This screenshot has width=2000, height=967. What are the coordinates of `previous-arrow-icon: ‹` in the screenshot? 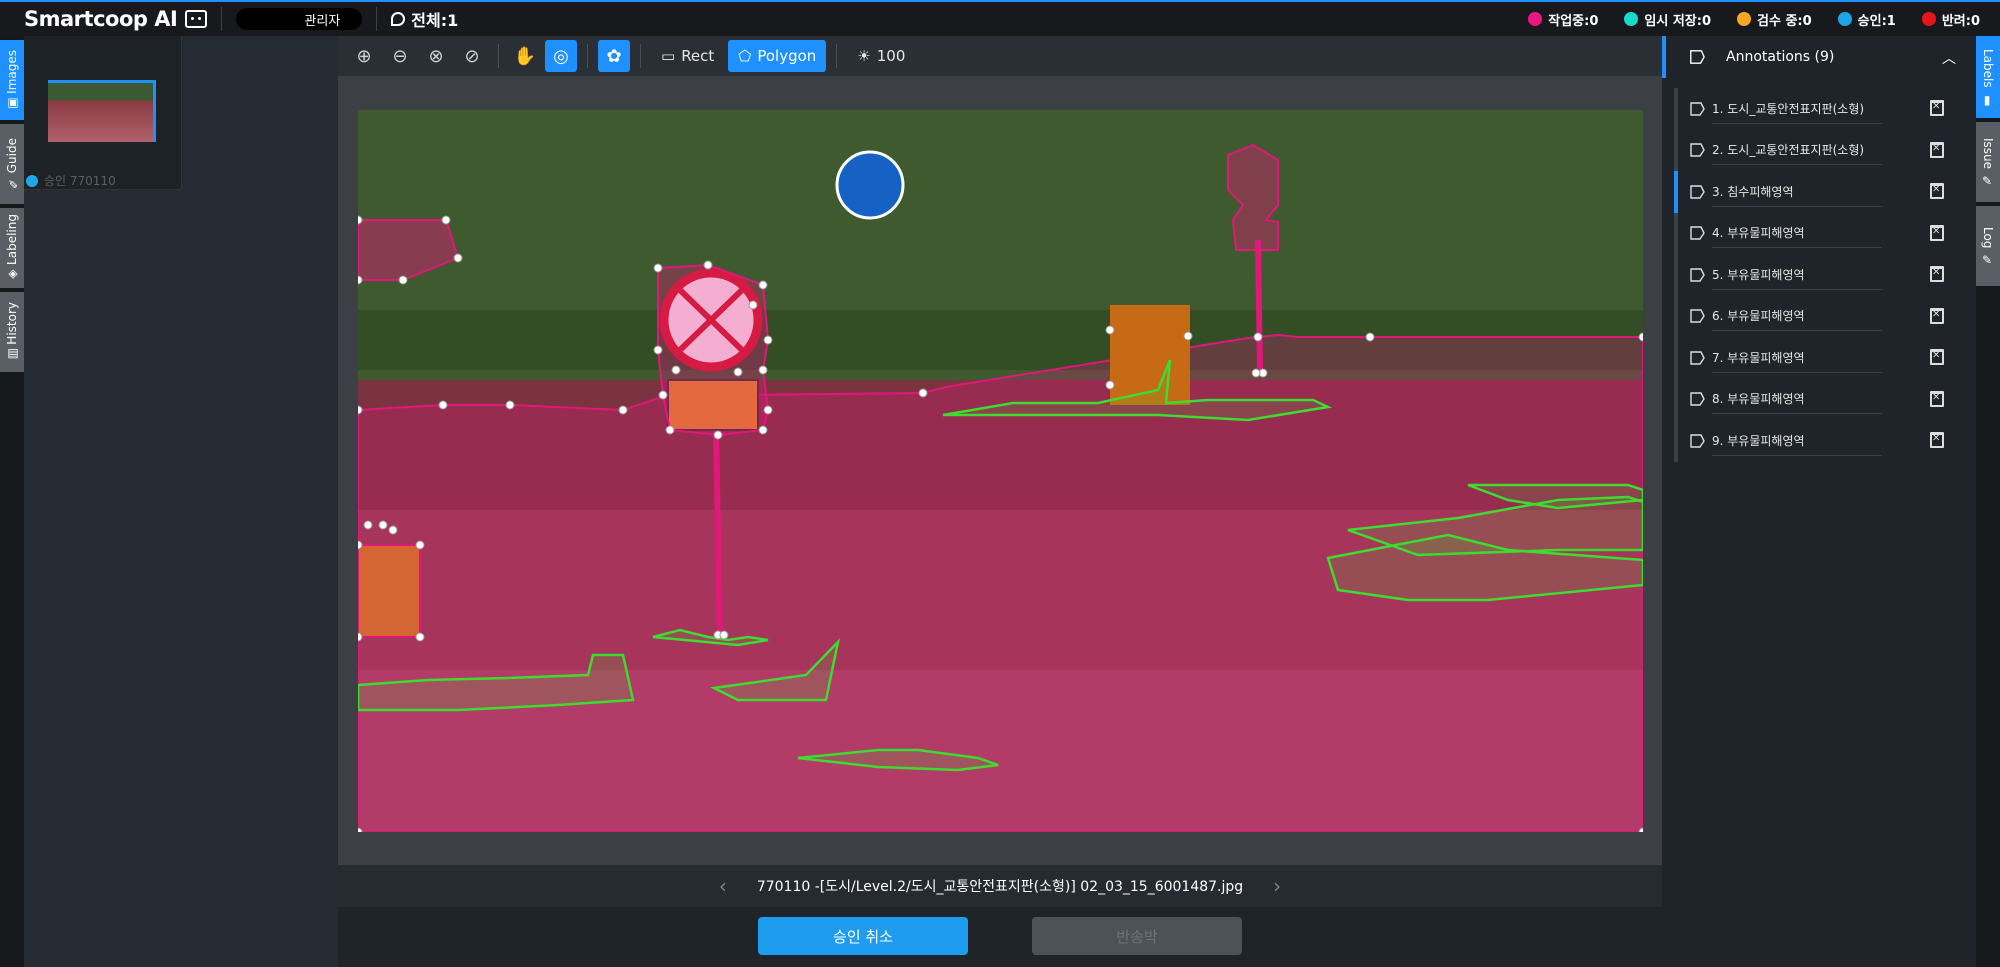 It's located at (723, 886).